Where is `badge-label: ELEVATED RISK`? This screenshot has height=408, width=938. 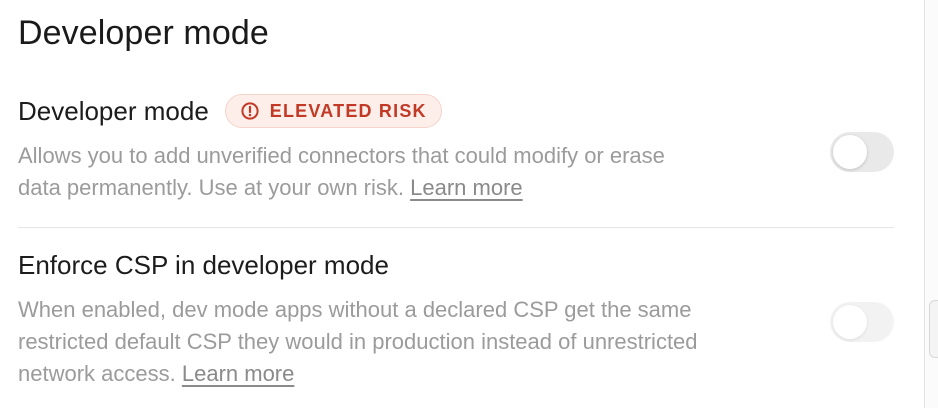
badge-label: ELEVATED RISK is located at coordinates (348, 110).